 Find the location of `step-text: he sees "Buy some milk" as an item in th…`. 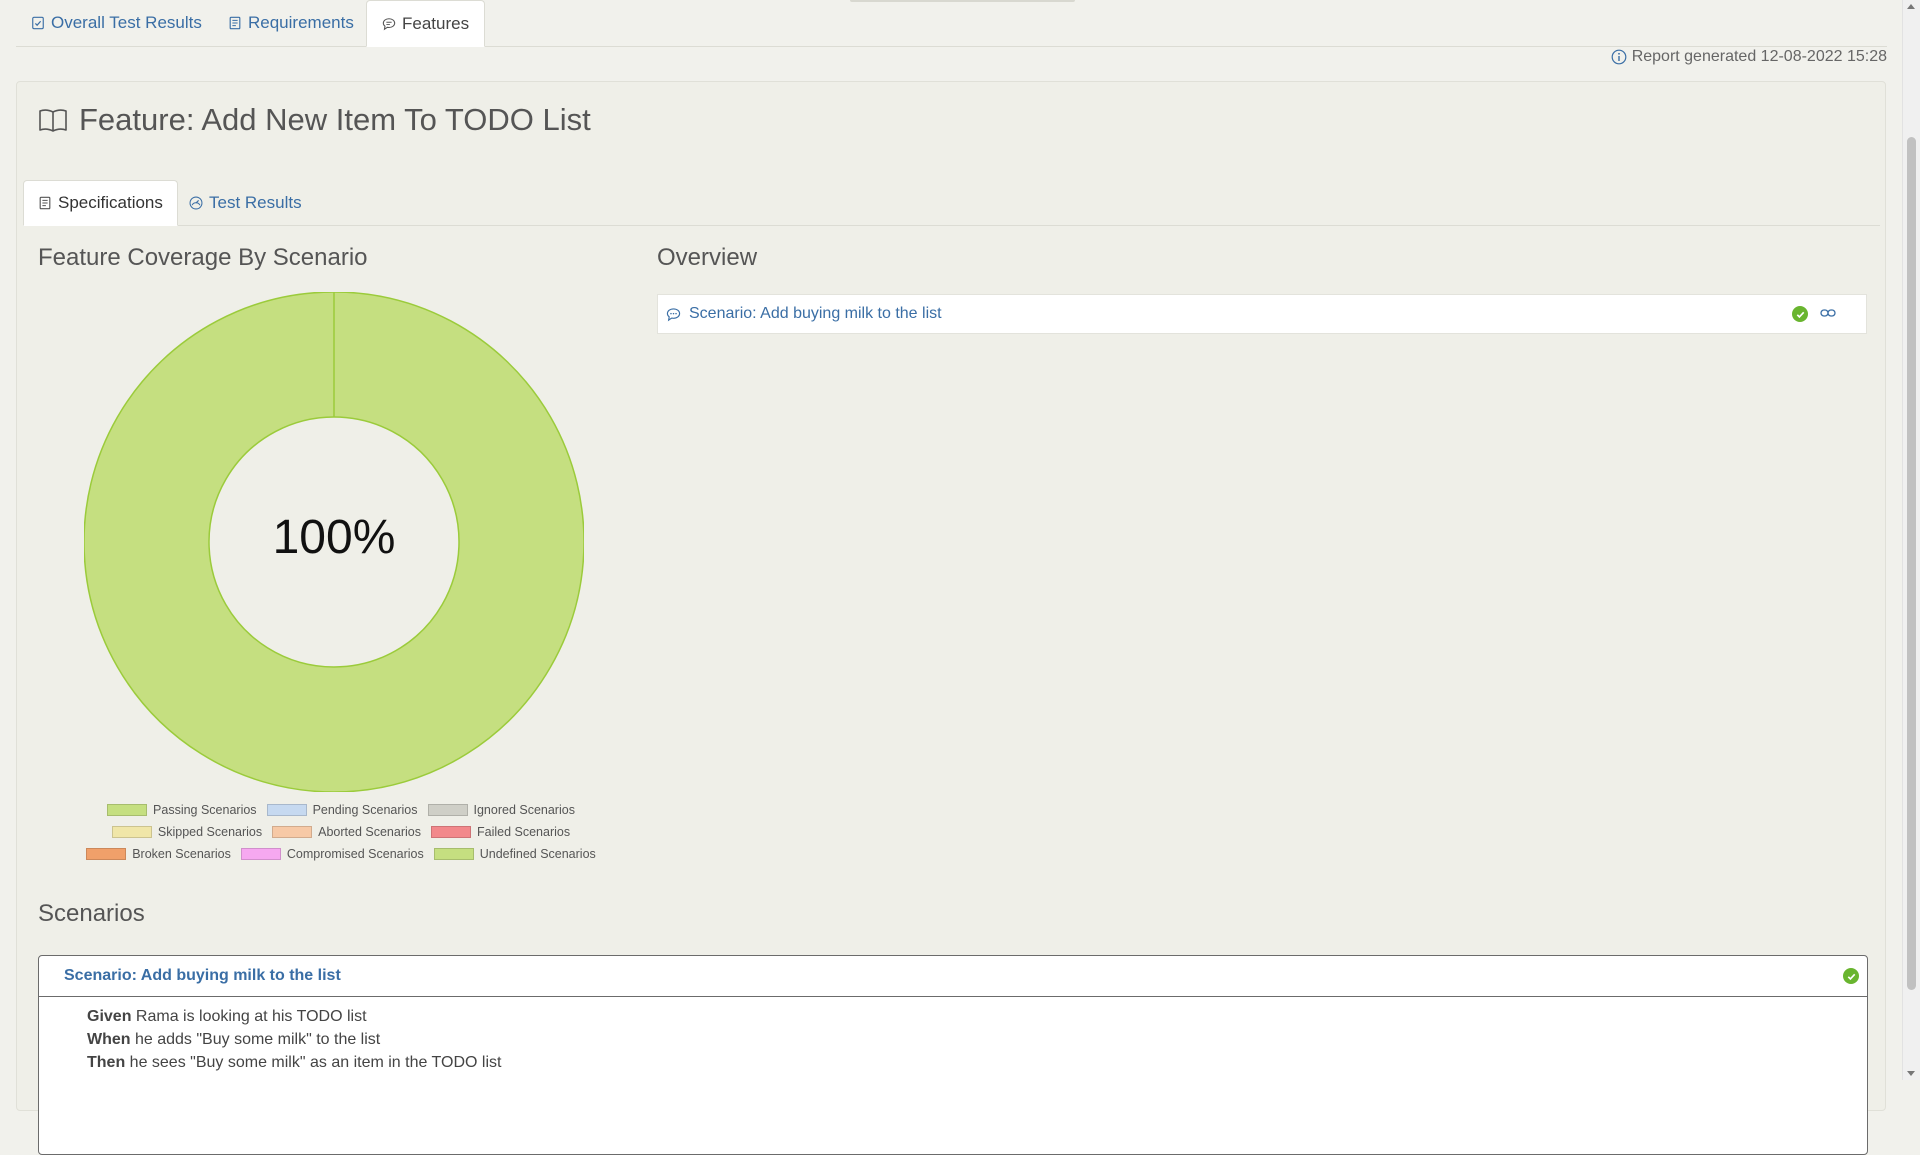

step-text: he sees "Buy some milk" as an item in th… is located at coordinates (313, 1062).